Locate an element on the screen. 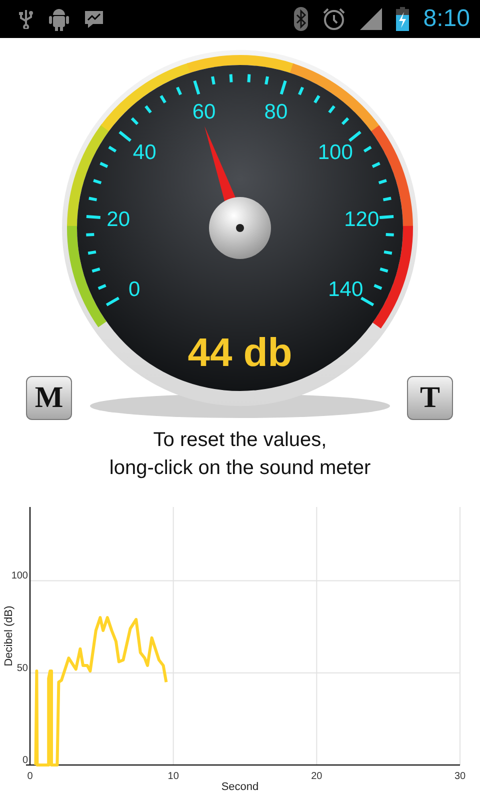 The width and height of the screenshot is (480, 800). hint-text: long-click on the sound meter is located at coordinates (240, 468).